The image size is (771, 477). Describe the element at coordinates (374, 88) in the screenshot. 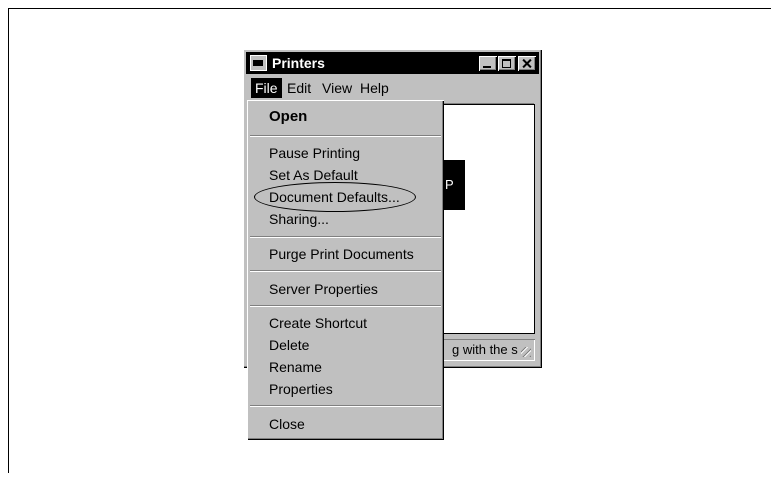

I see `menu-help: Help` at that location.